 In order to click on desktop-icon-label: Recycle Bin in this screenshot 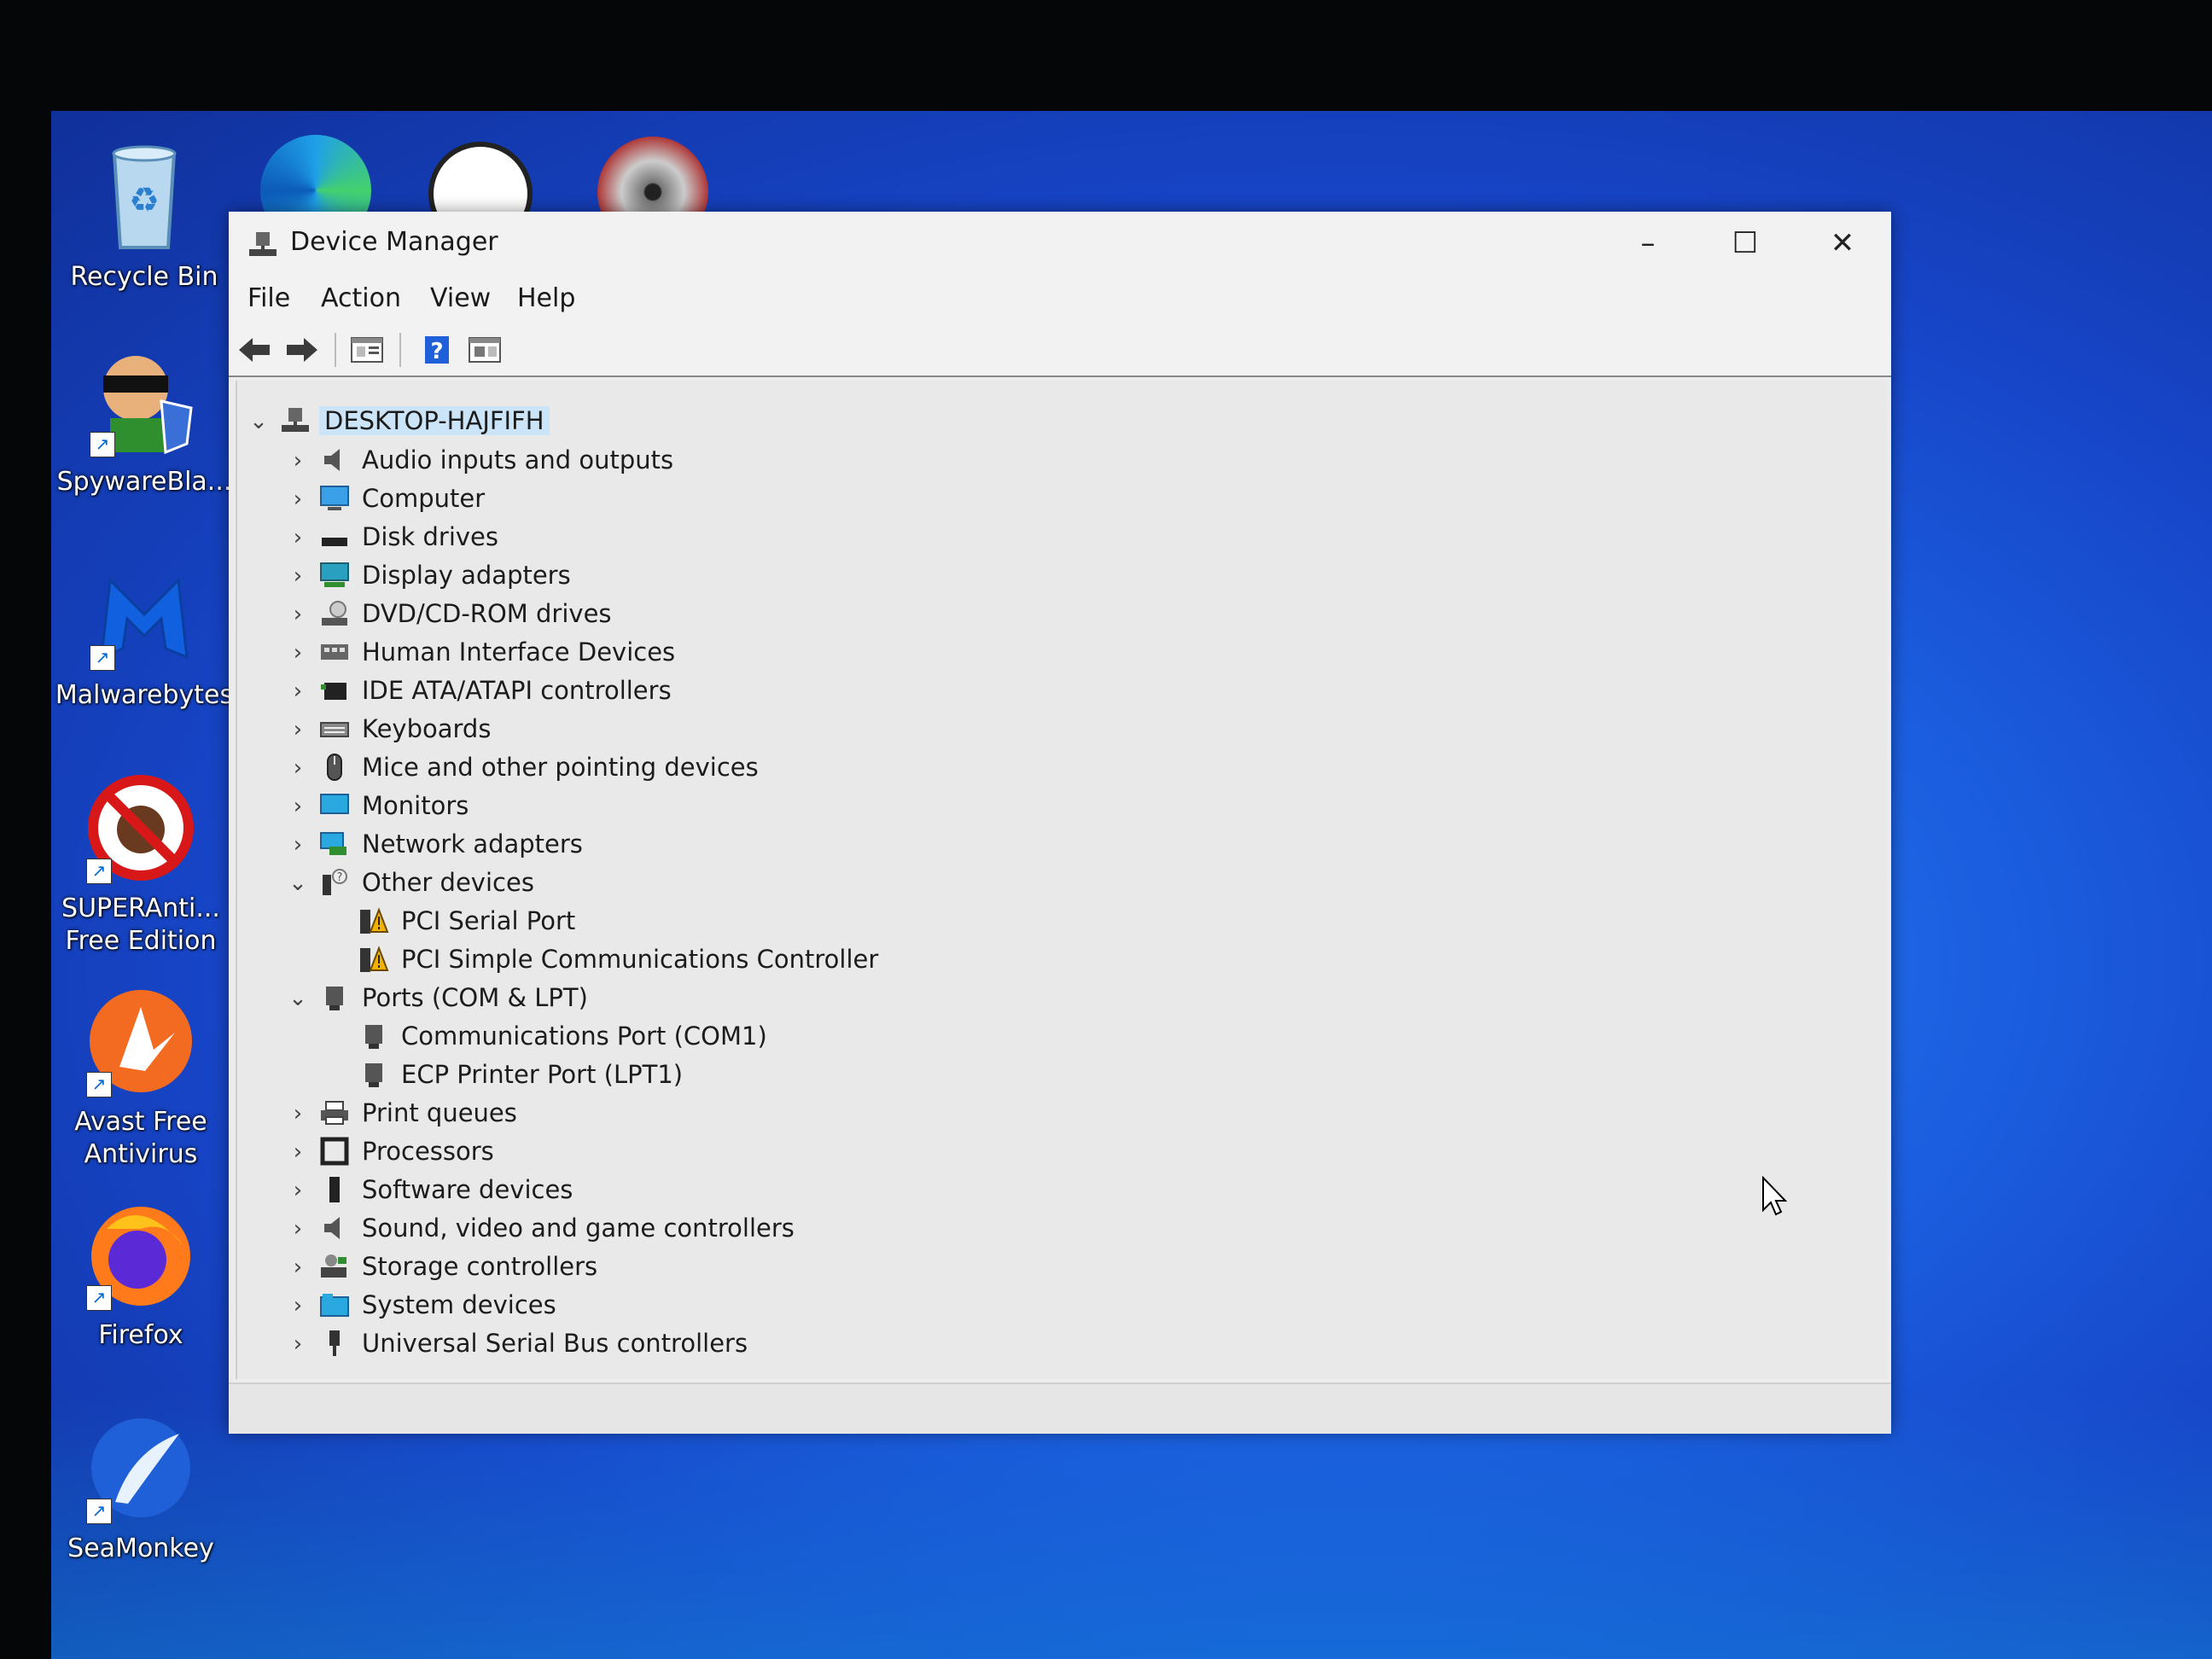, I will do `click(144, 277)`.